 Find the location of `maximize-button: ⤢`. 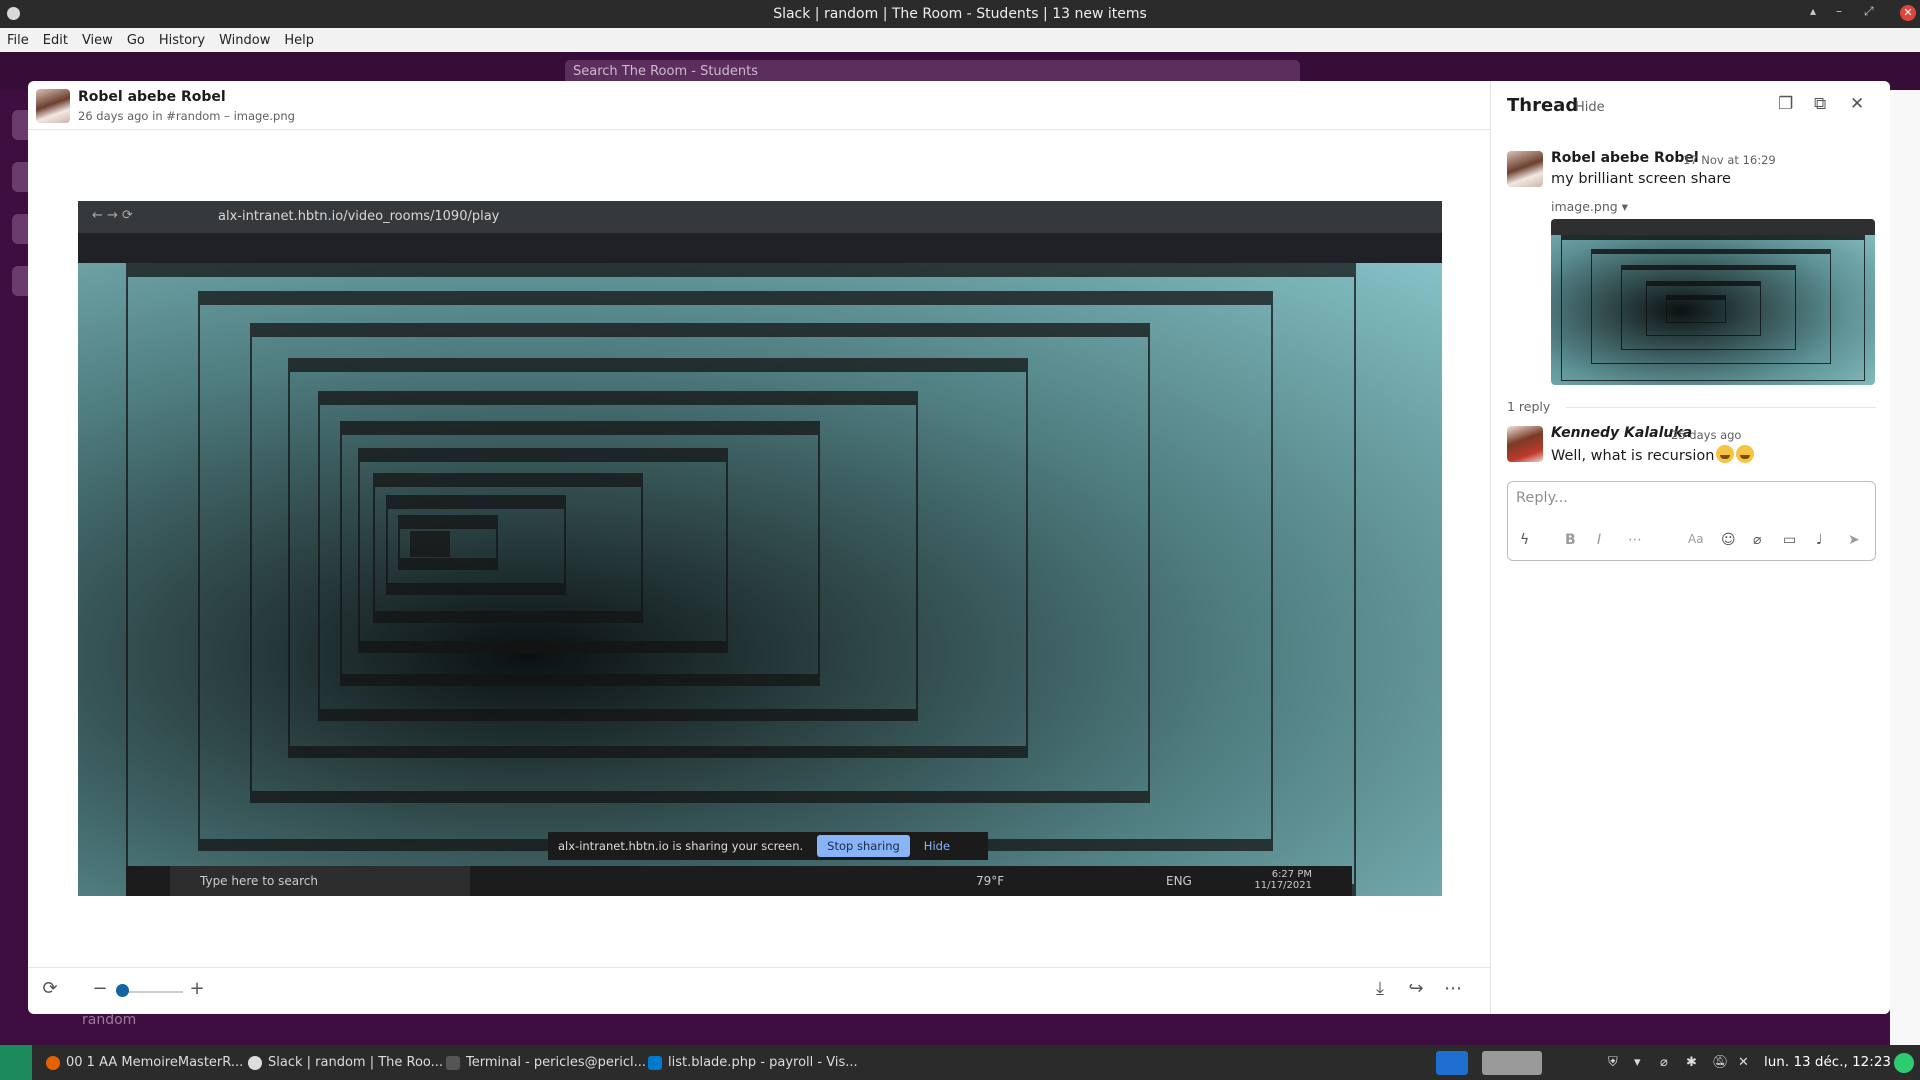

maximize-button: ⤢ is located at coordinates (1869, 11).